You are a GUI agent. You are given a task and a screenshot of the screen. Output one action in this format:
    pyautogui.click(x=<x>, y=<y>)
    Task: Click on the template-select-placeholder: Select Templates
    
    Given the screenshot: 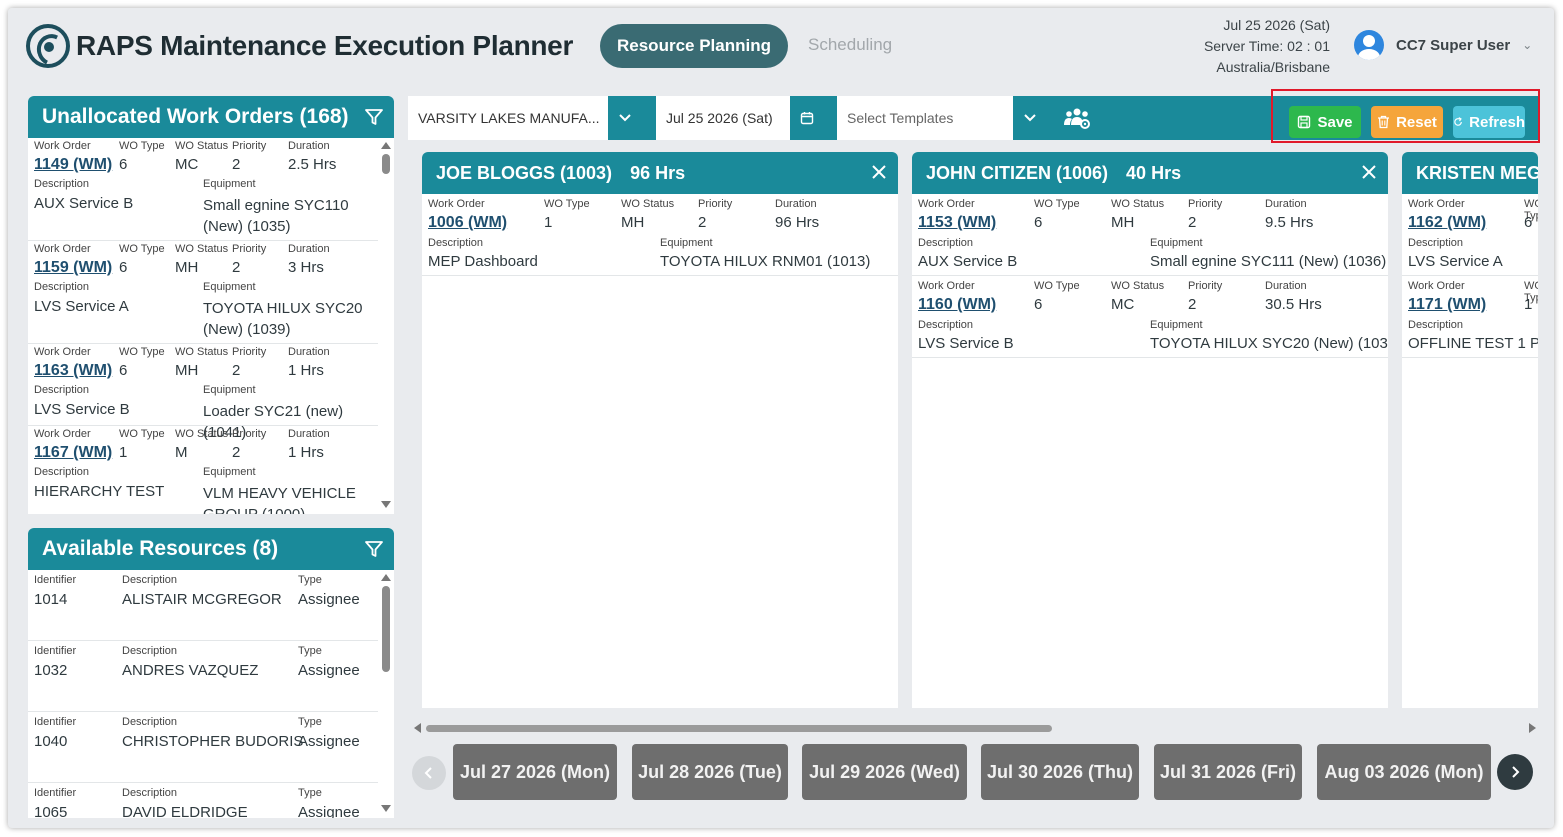 What is the action you would take?
    pyautogui.click(x=900, y=118)
    